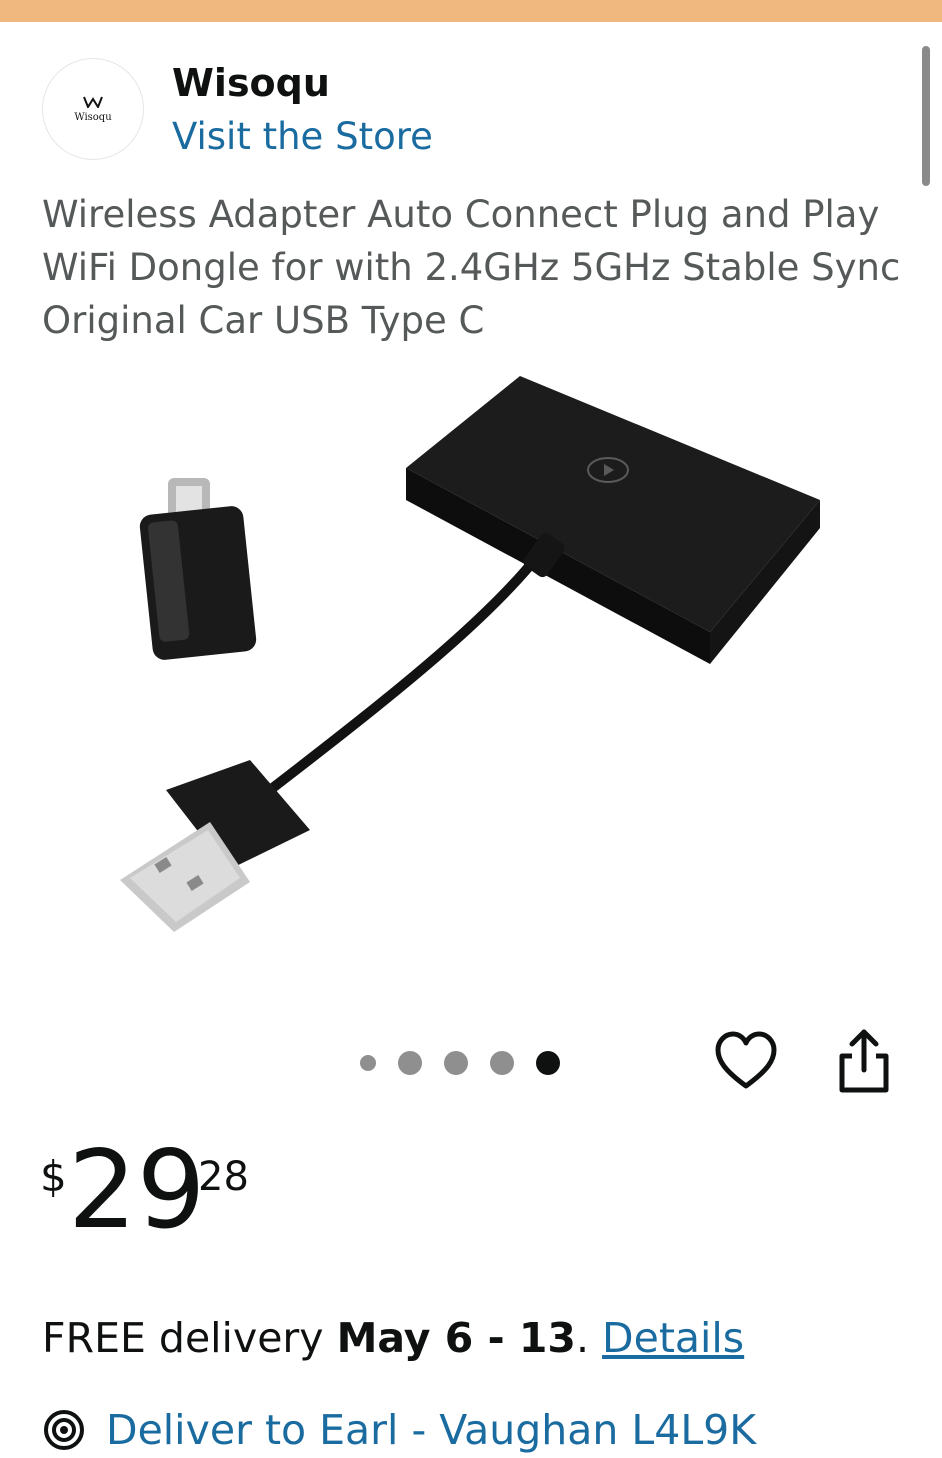 This screenshot has width=942, height=1458. I want to click on brand-logo-text: Wisoqu, so click(93, 117).